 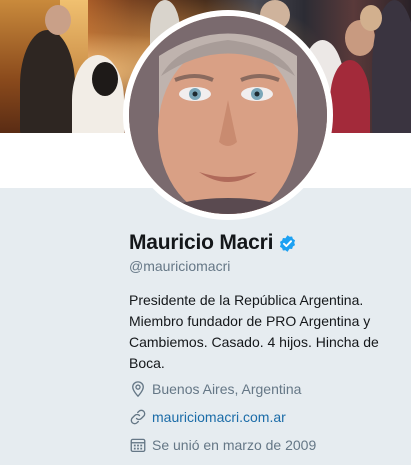 I want to click on profile-location: Buenos Aires, Argentina, so click(x=215, y=389).